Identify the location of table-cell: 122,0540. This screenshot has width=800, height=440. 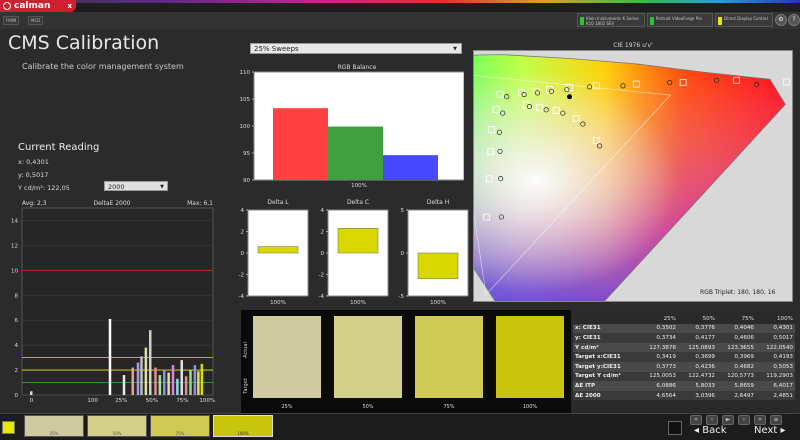
(775, 347).